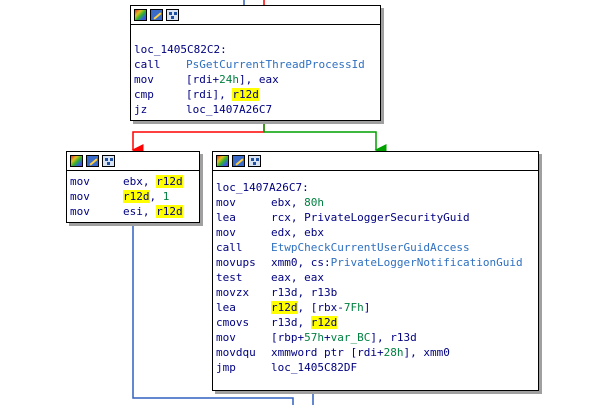 The width and height of the screenshot is (603, 405). I want to click on block-label: loc_1407A26C7:, so click(375, 187).